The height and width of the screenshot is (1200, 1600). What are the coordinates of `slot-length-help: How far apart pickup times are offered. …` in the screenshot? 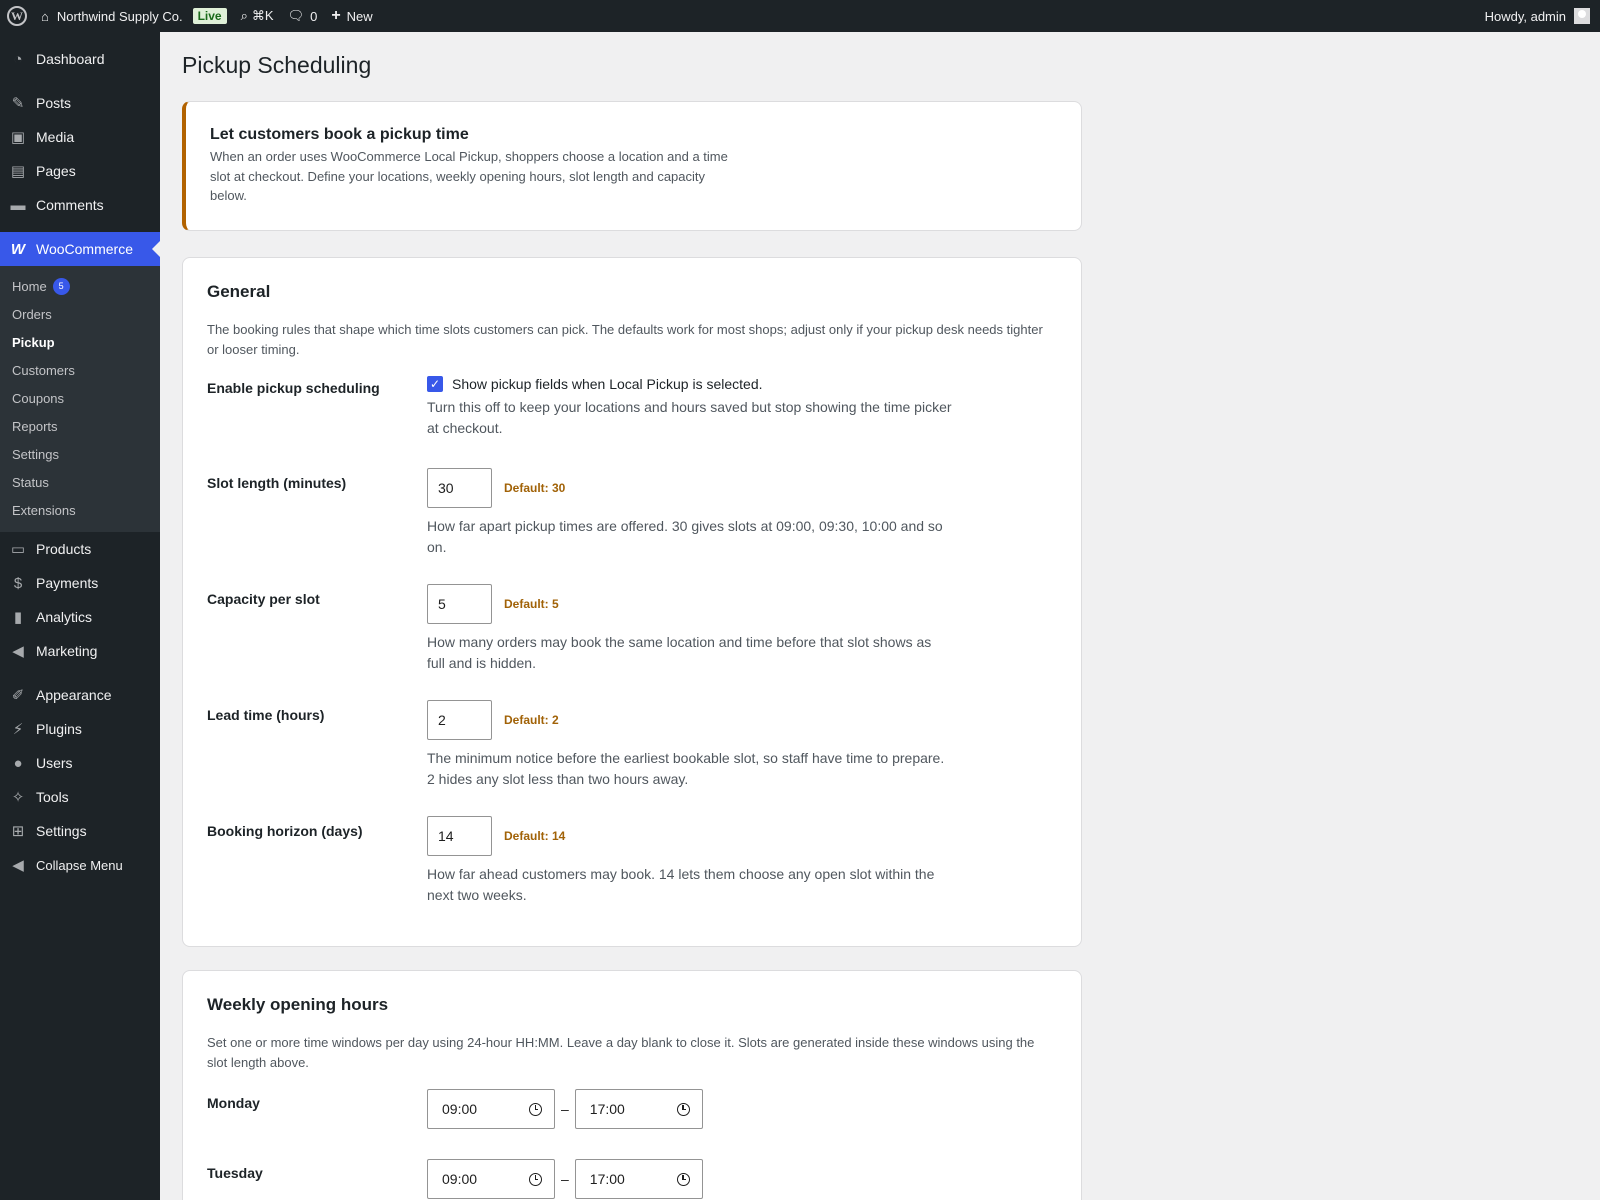 It's located at (685, 536).